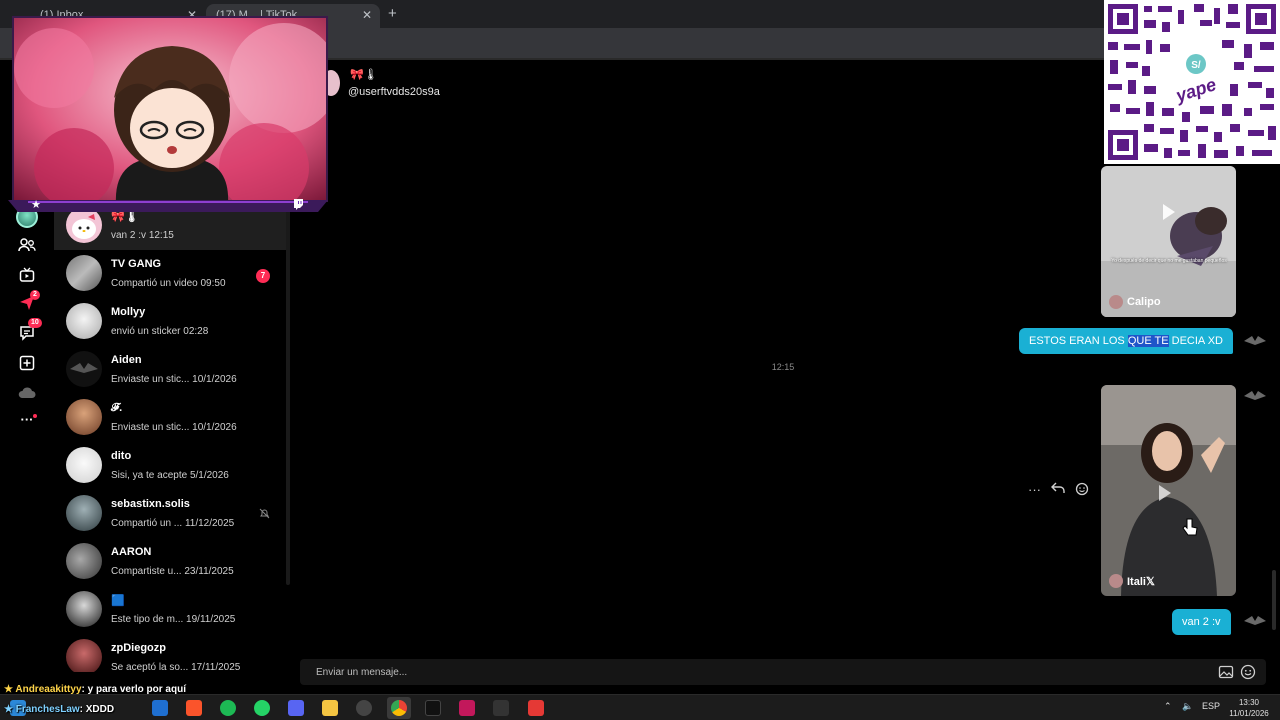 The width and height of the screenshot is (1280, 720). Describe the element at coordinates (42, 709) in the screenshot. I see `chat-user: ★ FranchesLaw` at that location.